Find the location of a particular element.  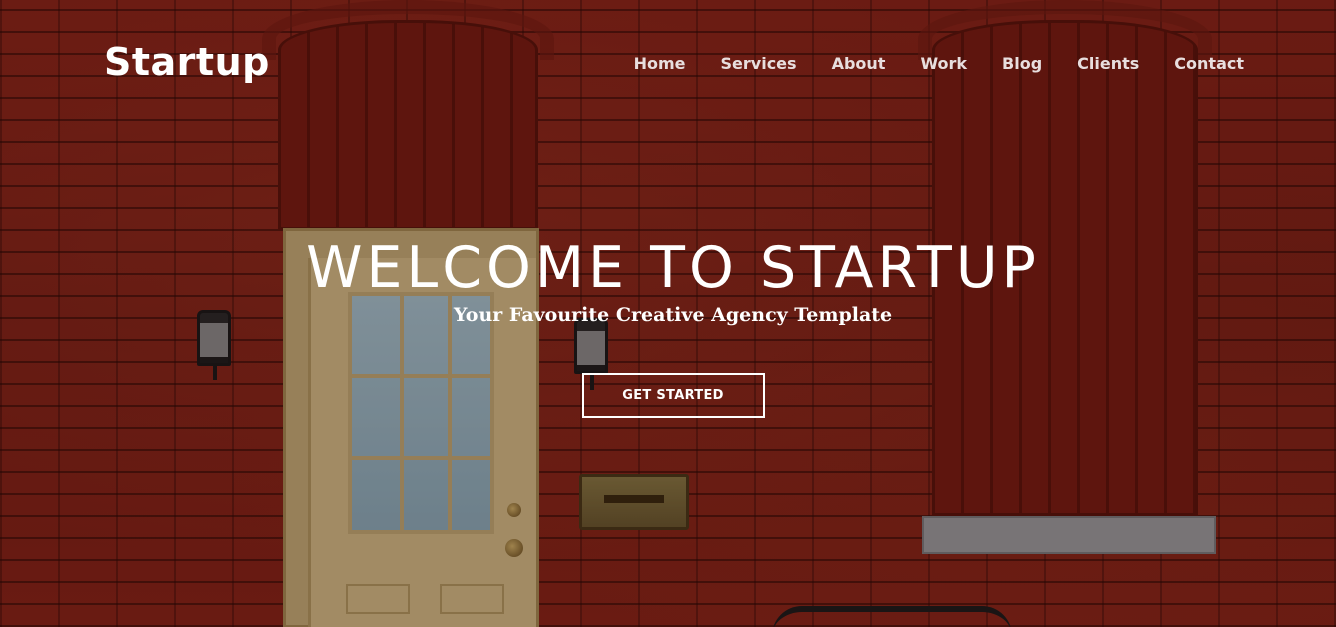

nav-contact: Contact is located at coordinates (1209, 63).